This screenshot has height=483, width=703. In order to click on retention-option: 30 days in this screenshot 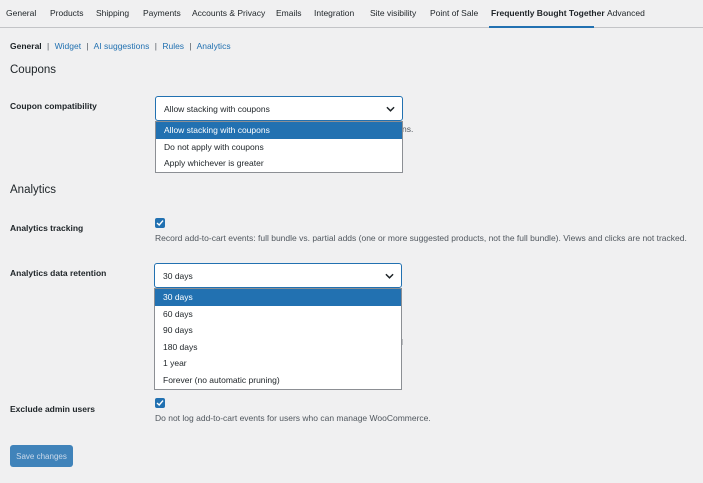, I will do `click(278, 297)`.